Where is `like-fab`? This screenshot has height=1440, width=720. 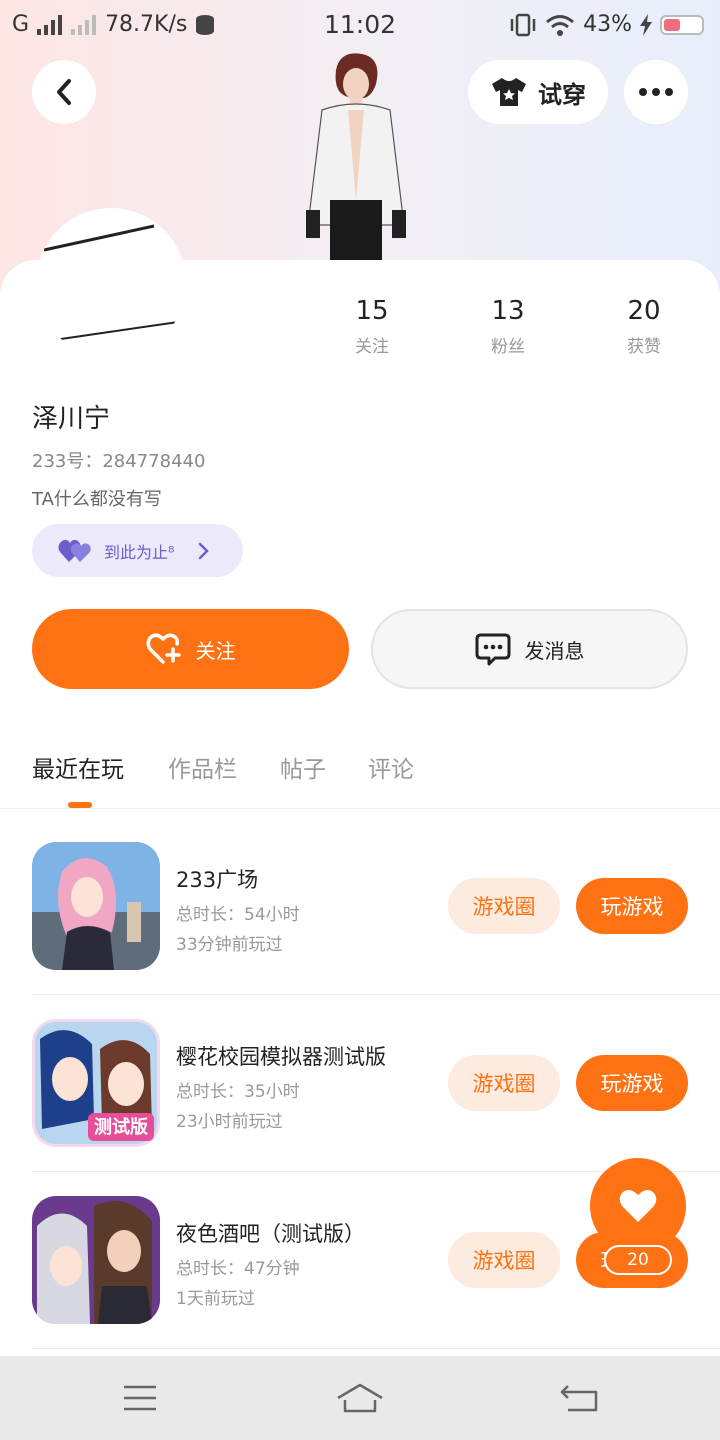 like-fab is located at coordinates (638, 1206).